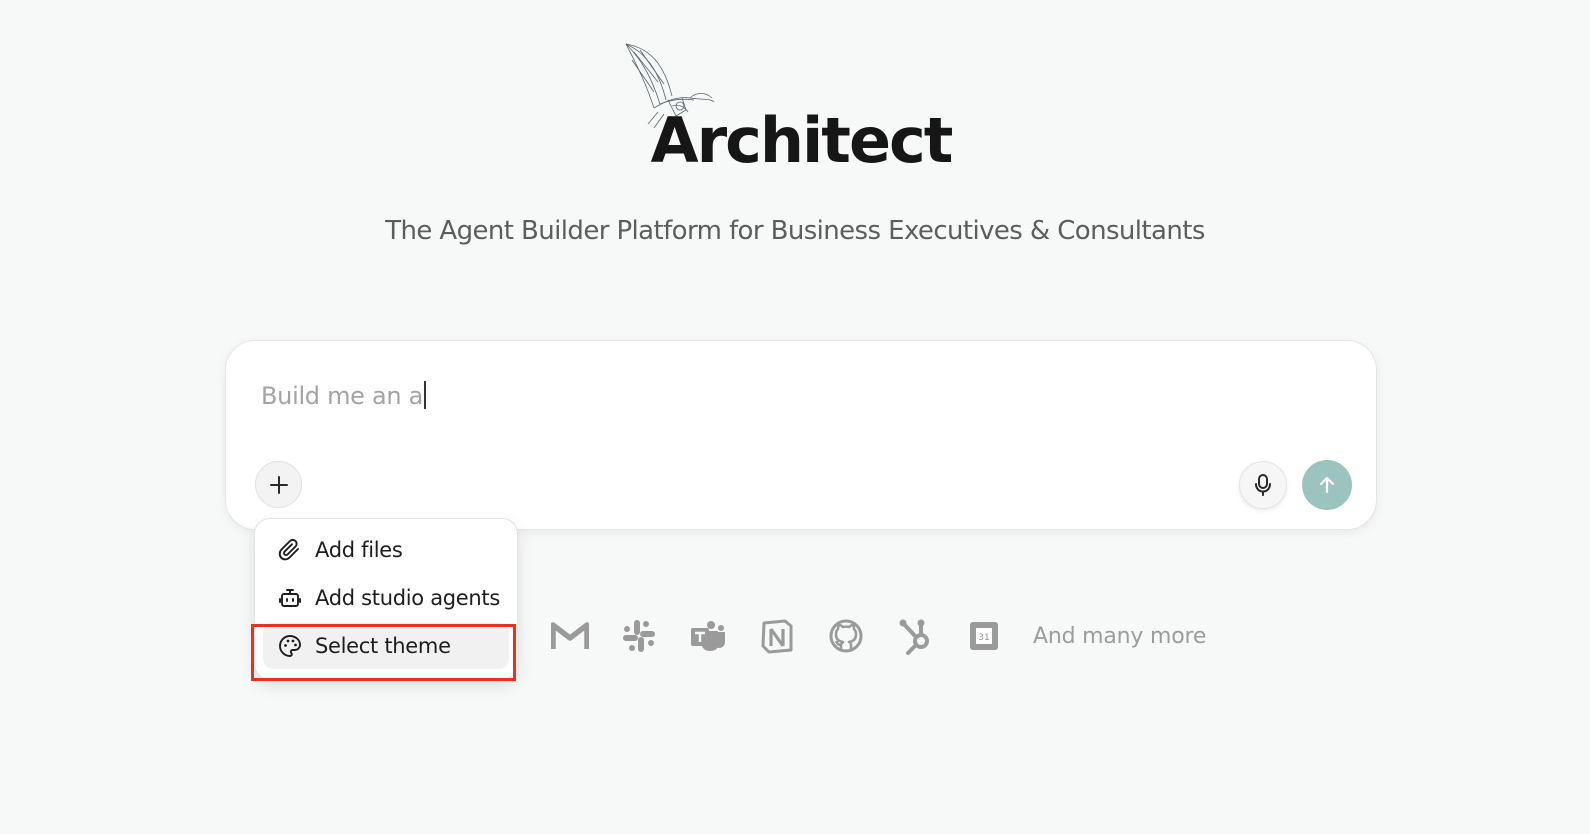  What do you see at coordinates (777, 636) in the screenshot?
I see `notion-icon` at bounding box center [777, 636].